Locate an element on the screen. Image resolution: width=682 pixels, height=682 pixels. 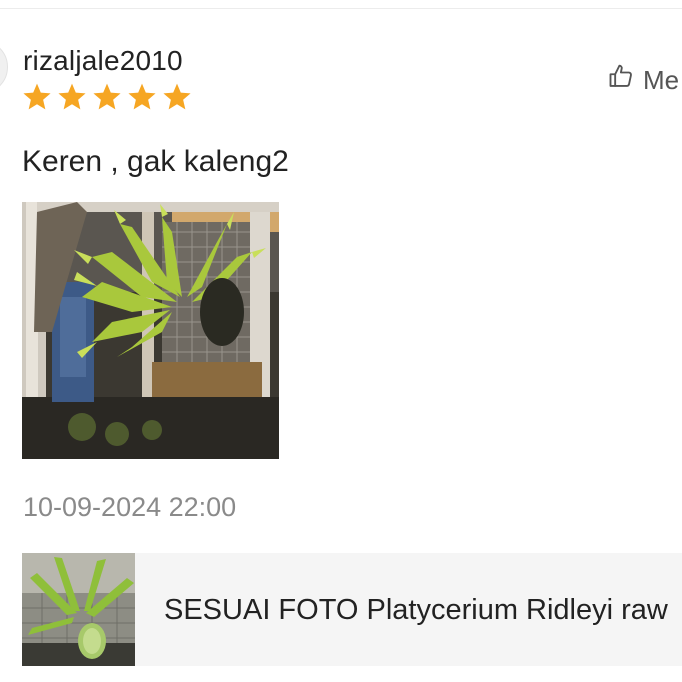
reviewer-username: rizaljale2010 is located at coordinates (103, 60).